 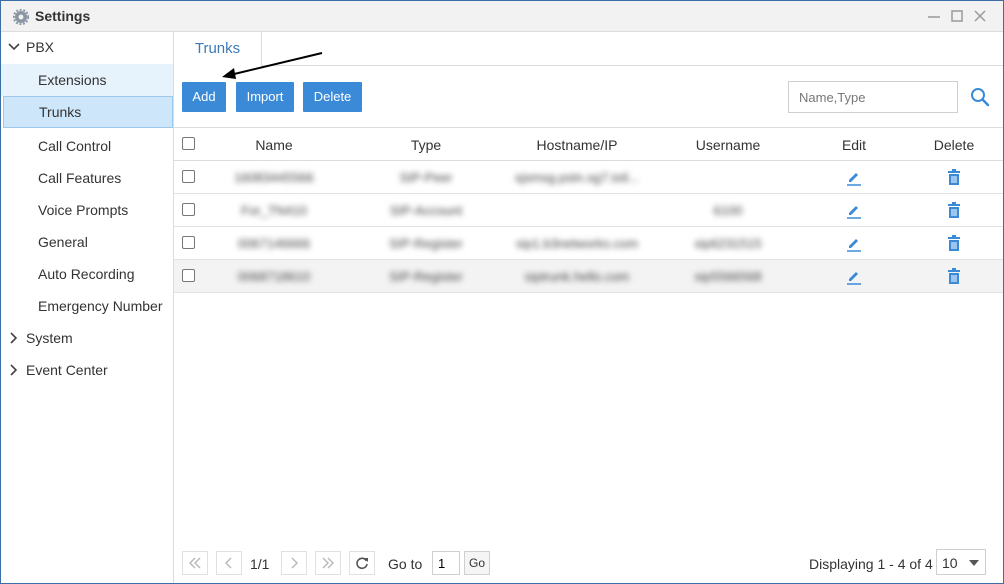 I want to click on sidebar-group-event-center: Event Center, so click(x=87, y=370).